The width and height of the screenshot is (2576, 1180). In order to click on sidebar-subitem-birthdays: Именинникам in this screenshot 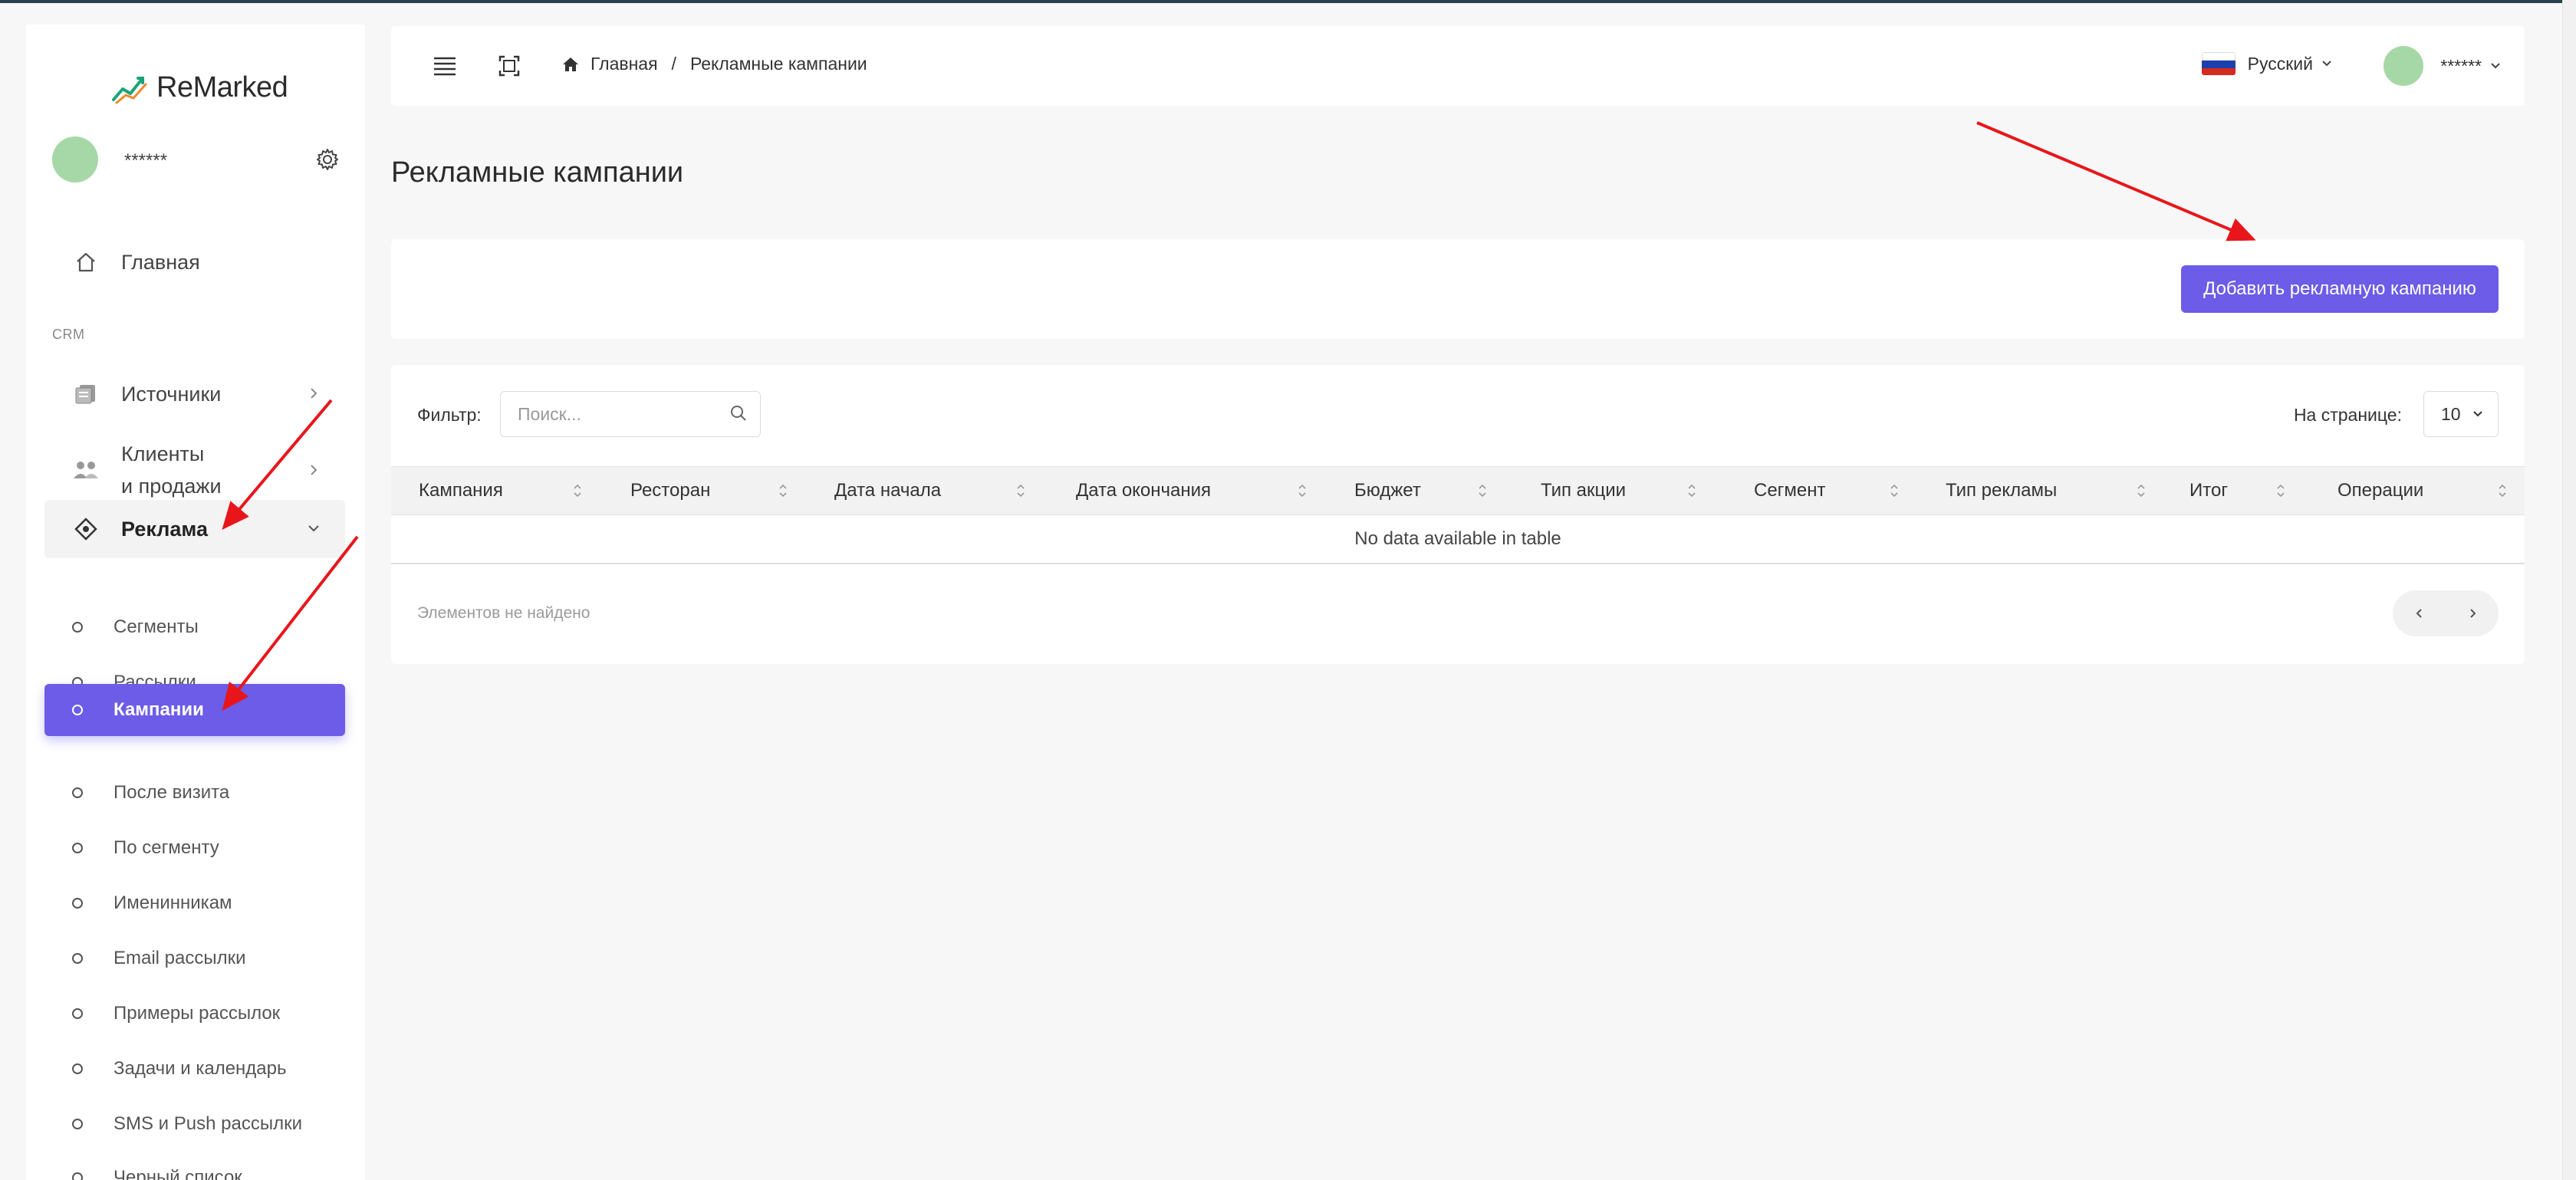, I will do `click(194, 903)`.